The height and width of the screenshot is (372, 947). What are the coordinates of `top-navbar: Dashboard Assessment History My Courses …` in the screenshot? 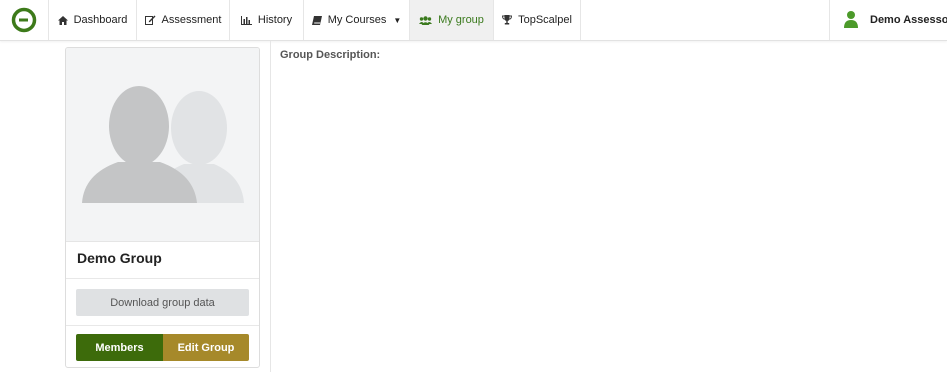 It's located at (473, 20).